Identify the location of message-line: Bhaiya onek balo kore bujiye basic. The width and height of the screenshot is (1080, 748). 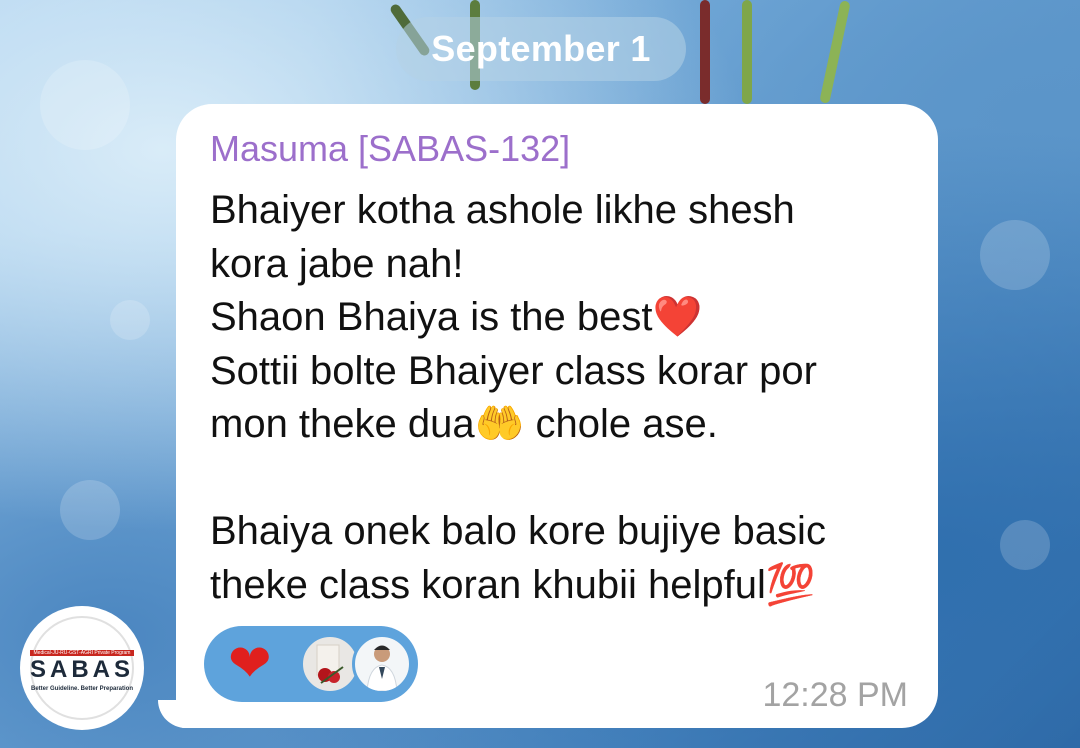
(518, 531).